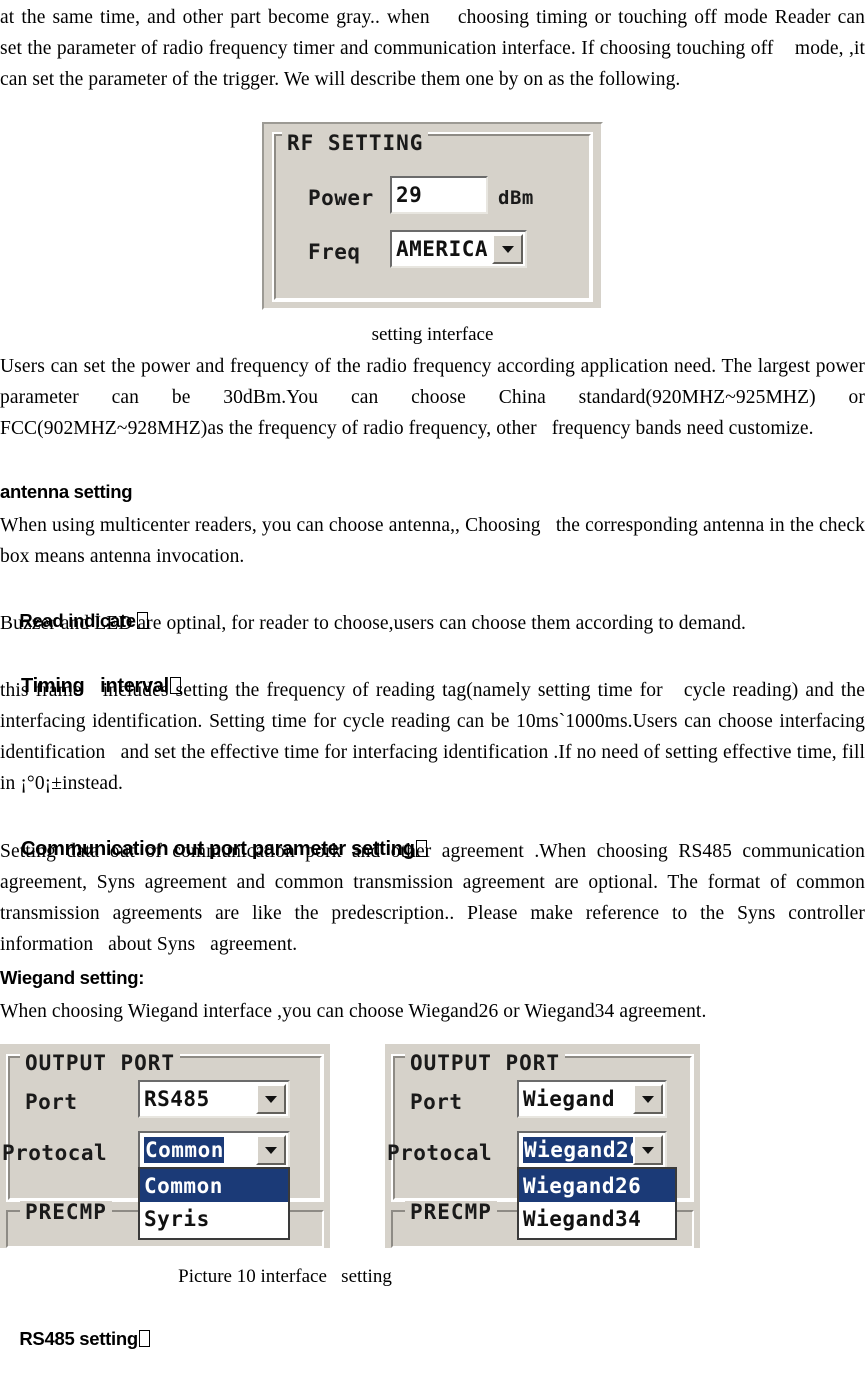  What do you see at coordinates (440, 1153) in the screenshot?
I see `output-port-right-protocol-label: Protocal` at bounding box center [440, 1153].